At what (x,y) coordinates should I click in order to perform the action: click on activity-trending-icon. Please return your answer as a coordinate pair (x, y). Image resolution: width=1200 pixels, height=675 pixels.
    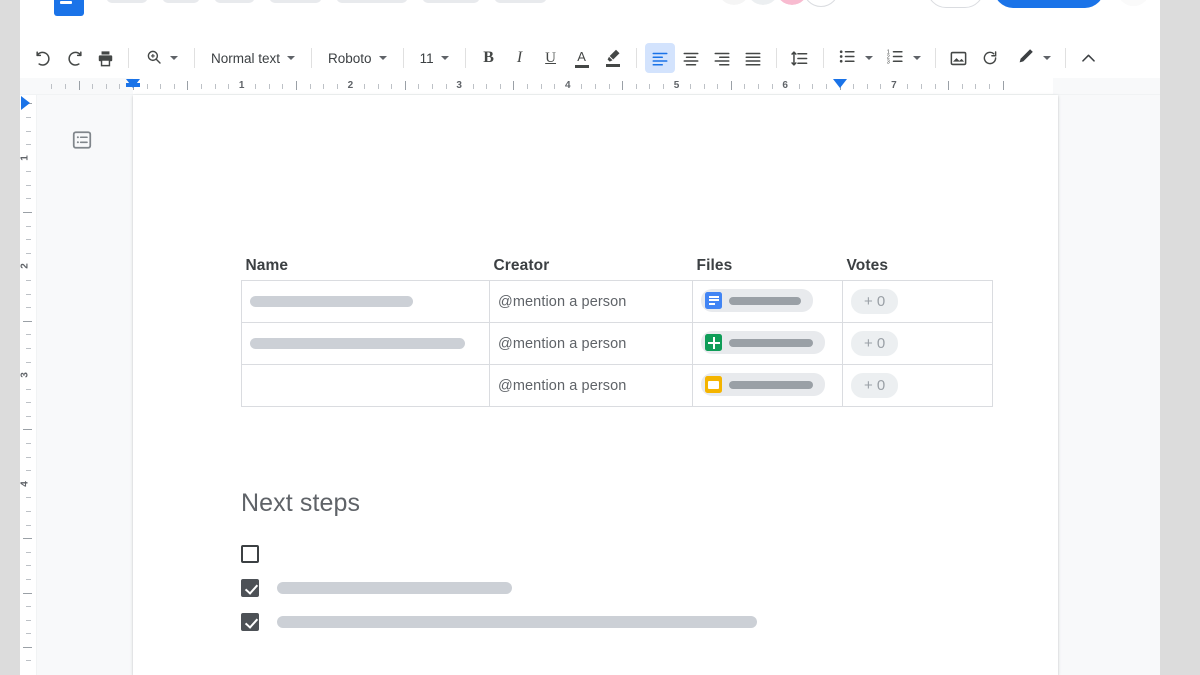
    Looking at the image, I should click on (862, 4).